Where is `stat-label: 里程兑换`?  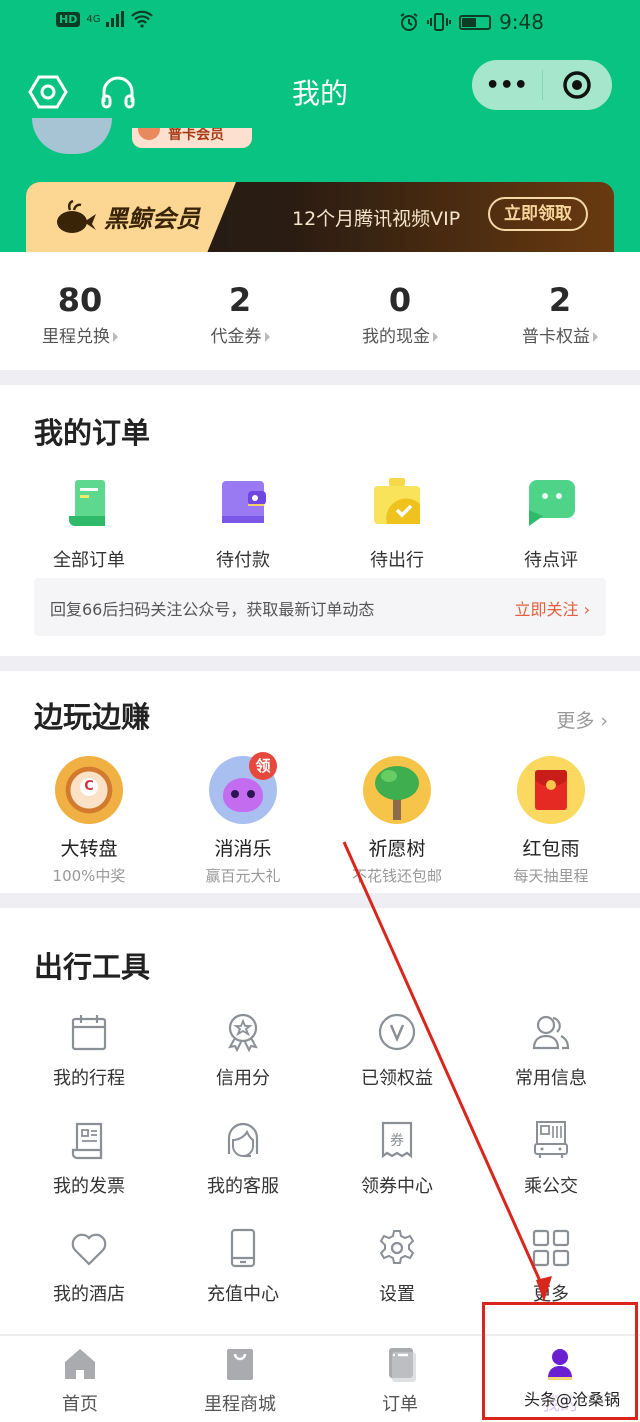 stat-label: 里程兑换 is located at coordinates (76, 337).